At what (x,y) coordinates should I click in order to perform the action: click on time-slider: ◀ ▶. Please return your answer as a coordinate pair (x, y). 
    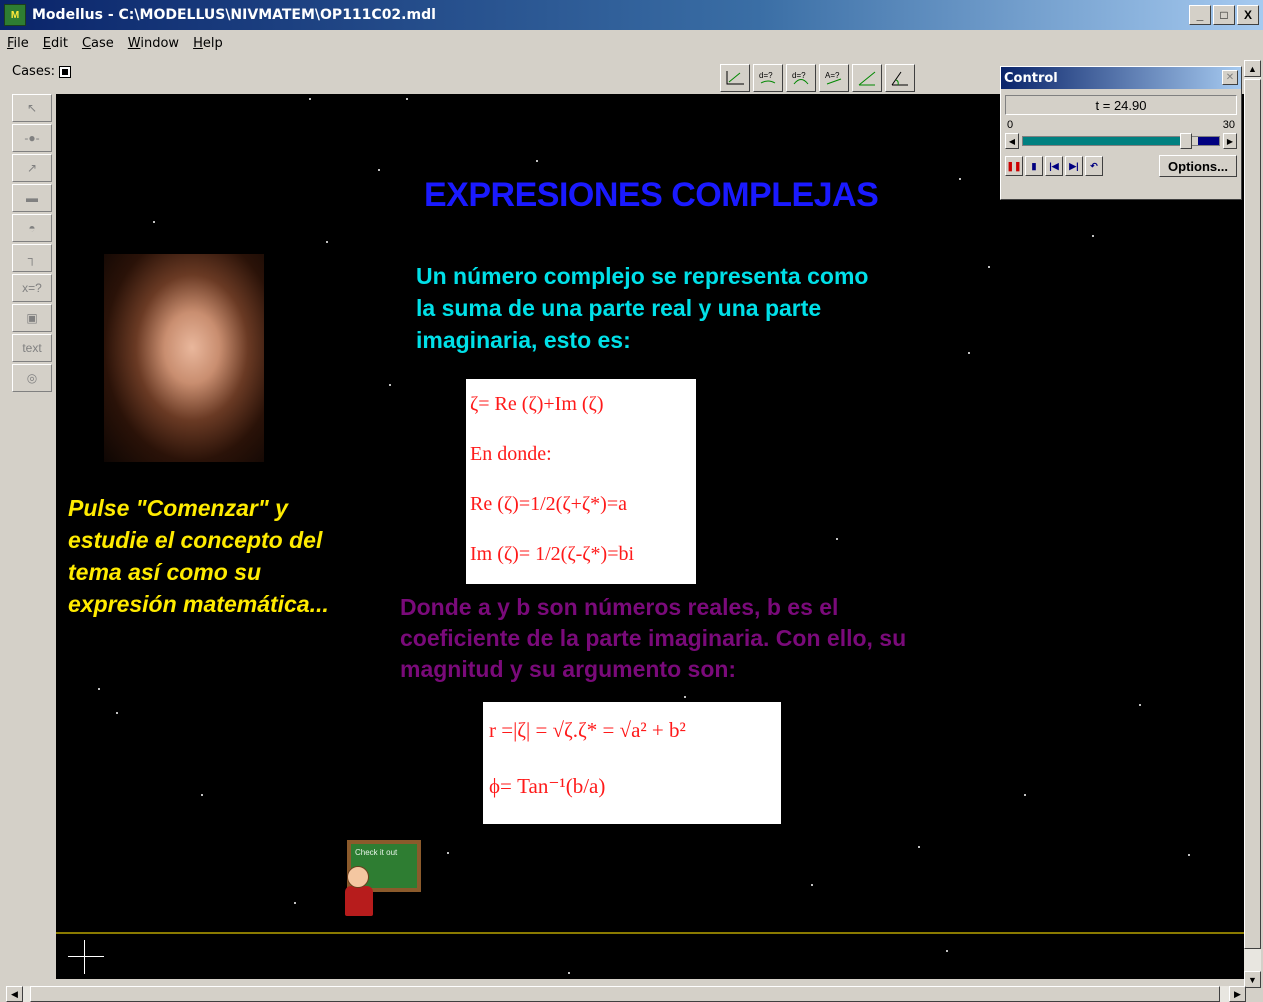
    Looking at the image, I should click on (1121, 141).